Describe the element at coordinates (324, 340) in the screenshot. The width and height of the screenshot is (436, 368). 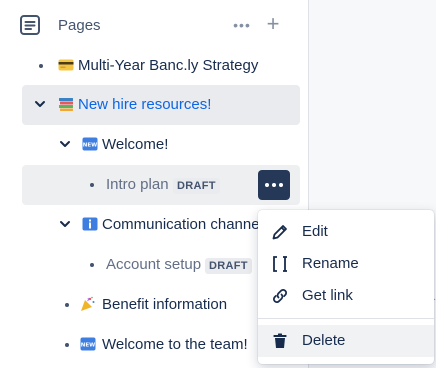
I see `menu-item-label: Delete` at that location.